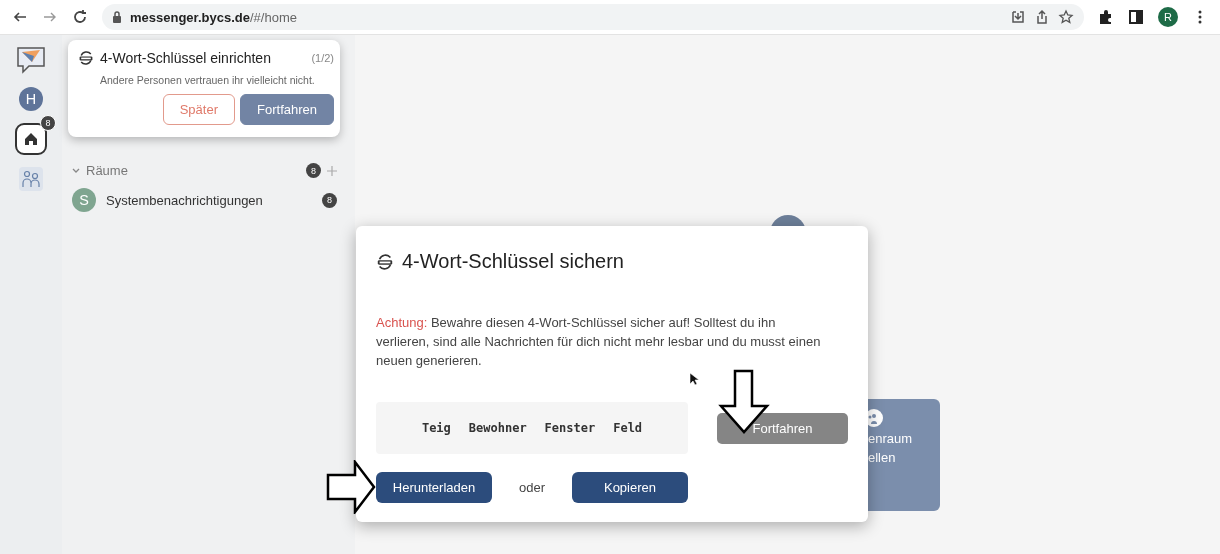  I want to click on tile-label: ellen, so click(882, 457).